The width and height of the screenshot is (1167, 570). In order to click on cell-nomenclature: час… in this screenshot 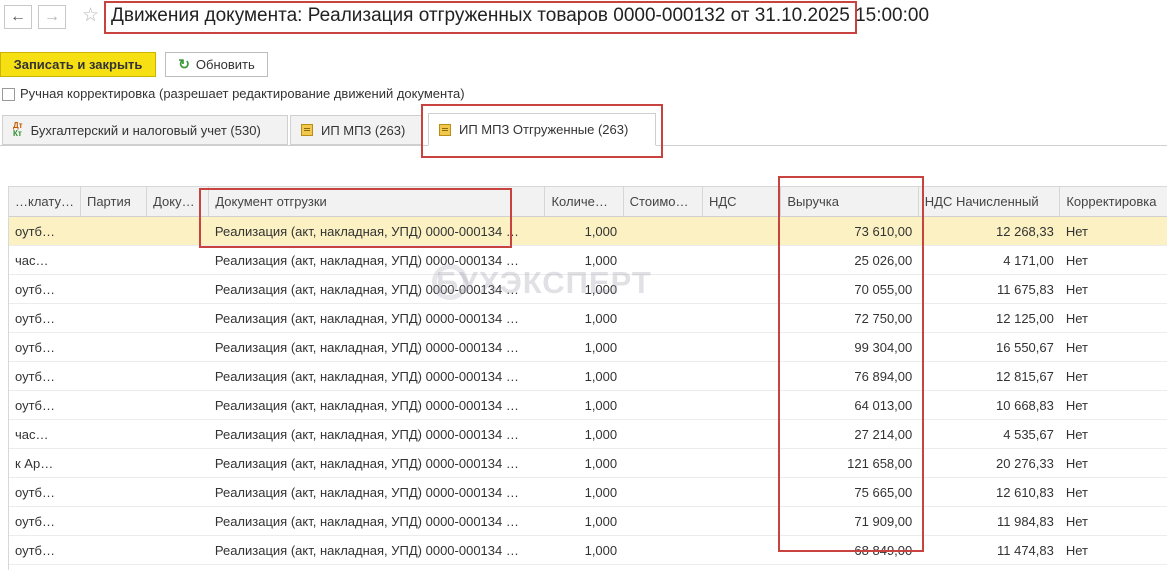, I will do `click(45, 434)`.